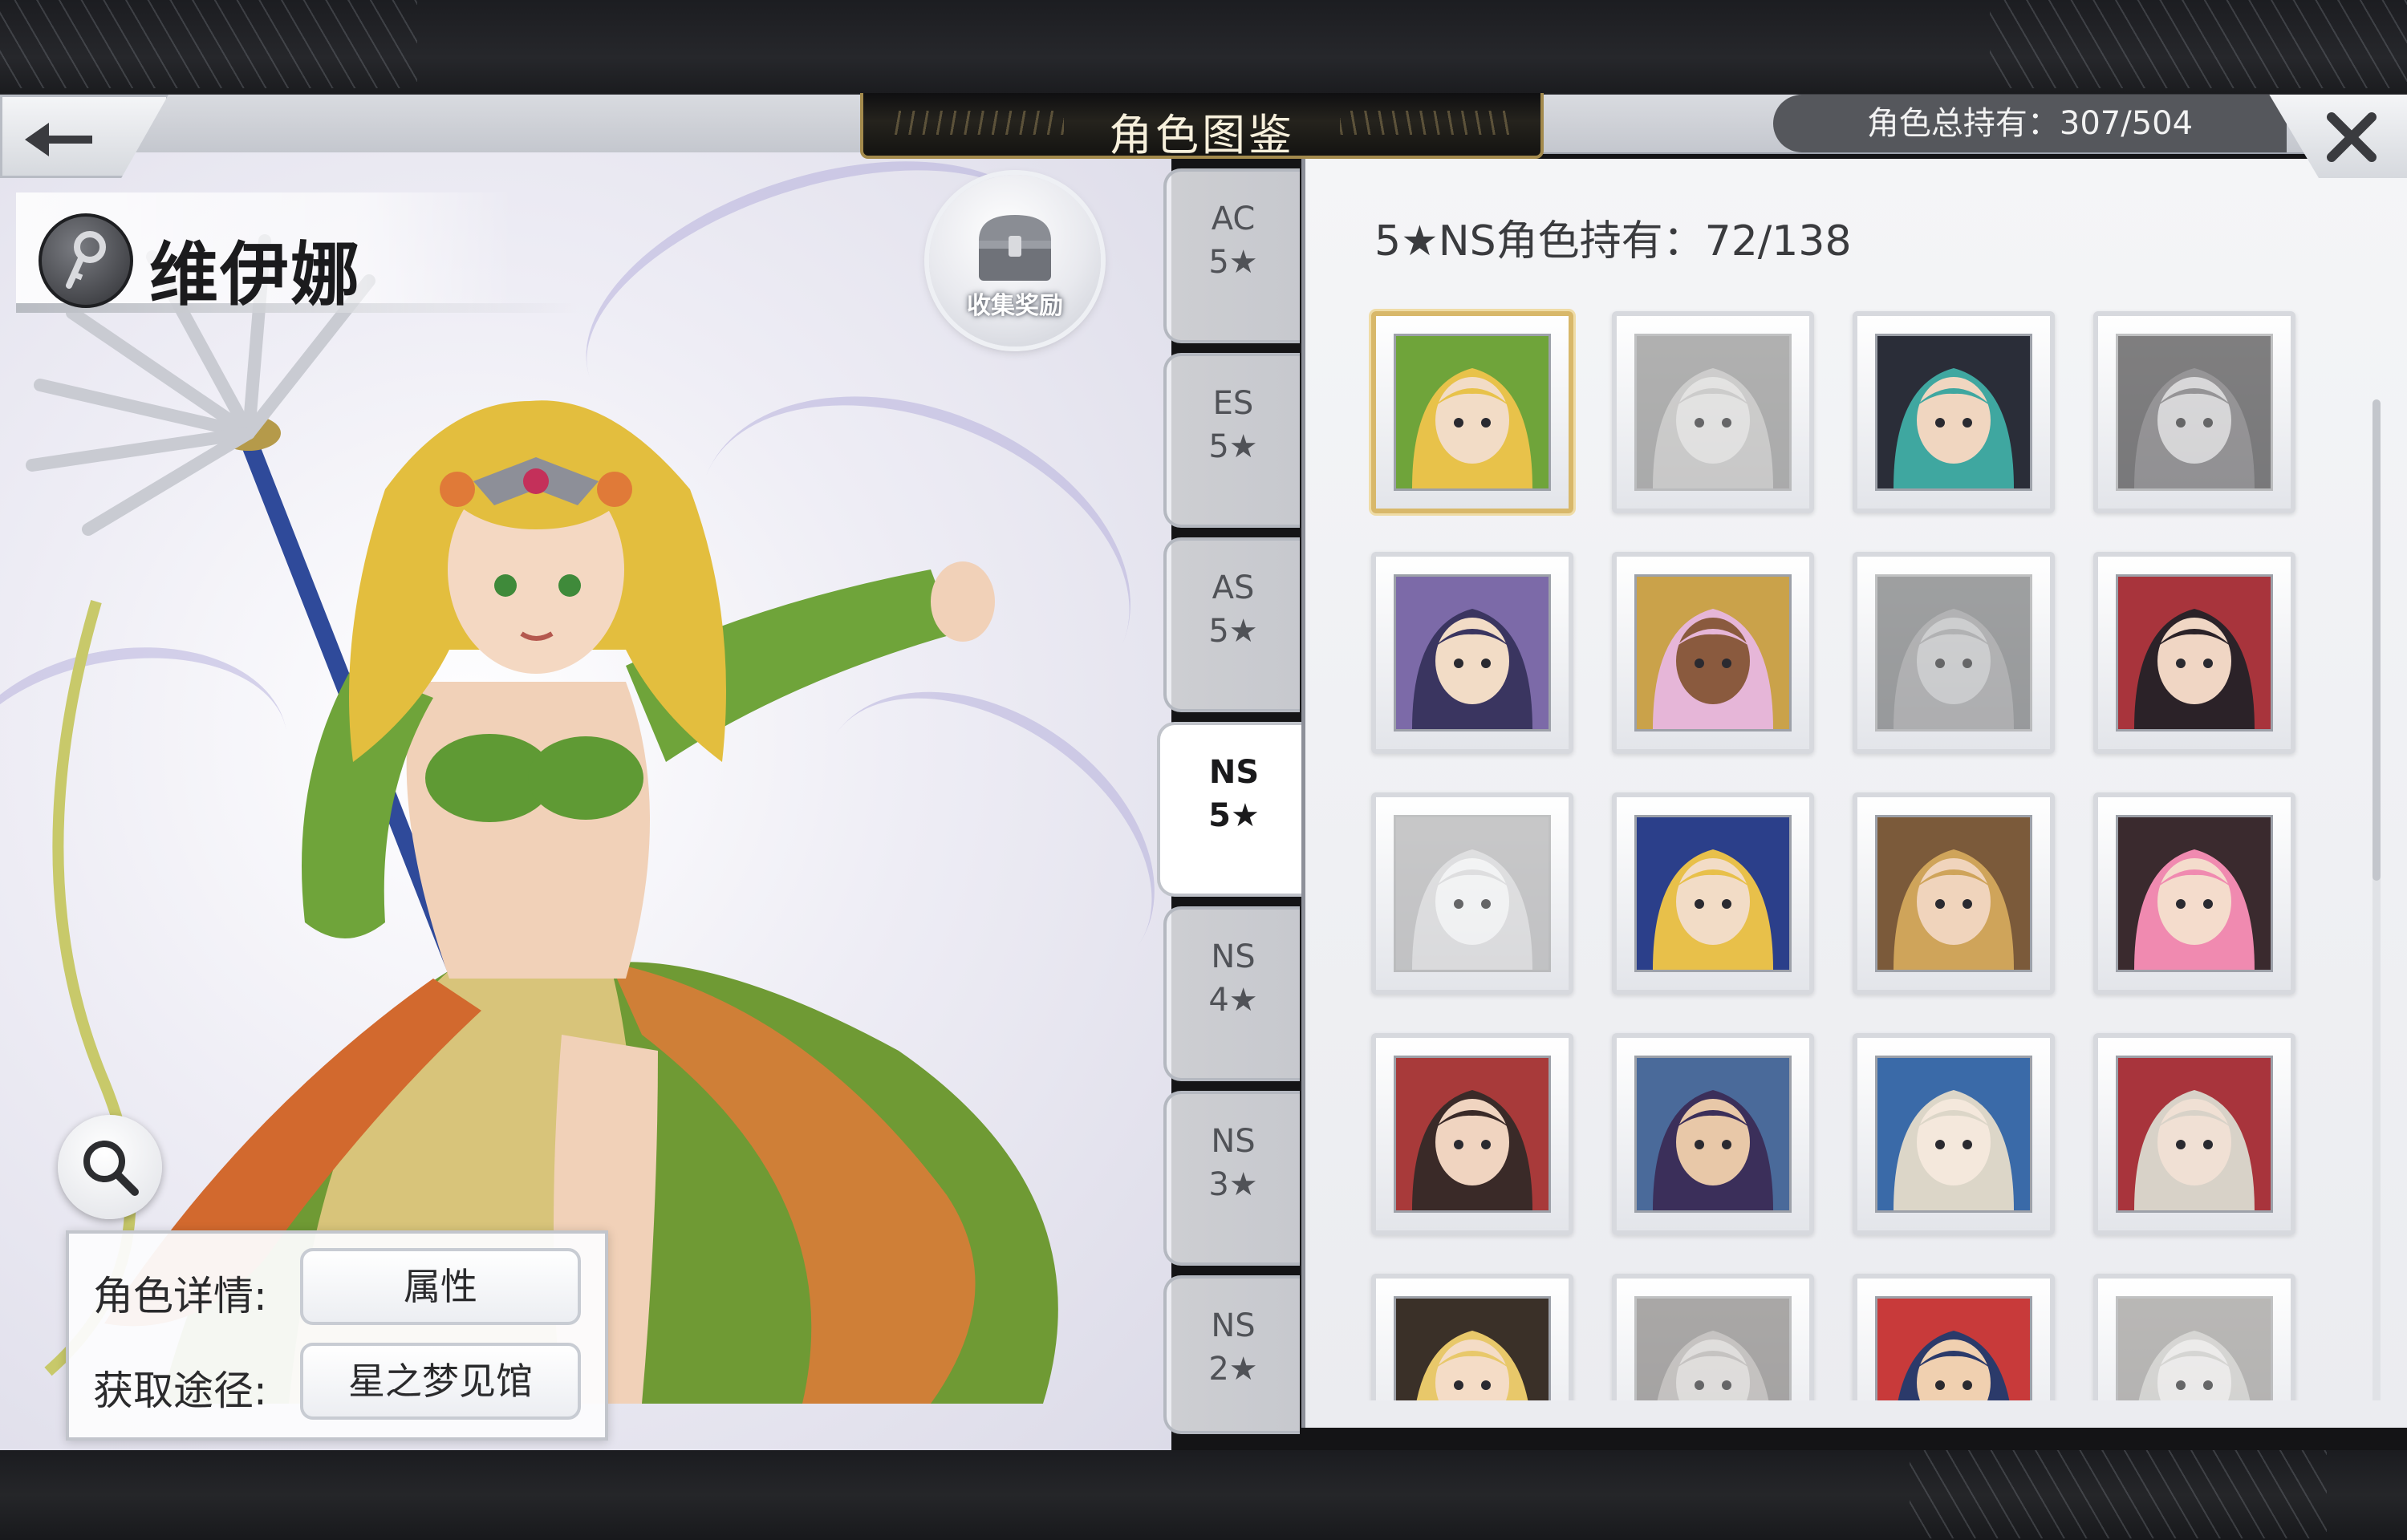 Image resolution: width=2407 pixels, height=1540 pixels. Describe the element at coordinates (1202, 135) in the screenshot. I see `page-title: 角色图鉴` at that location.